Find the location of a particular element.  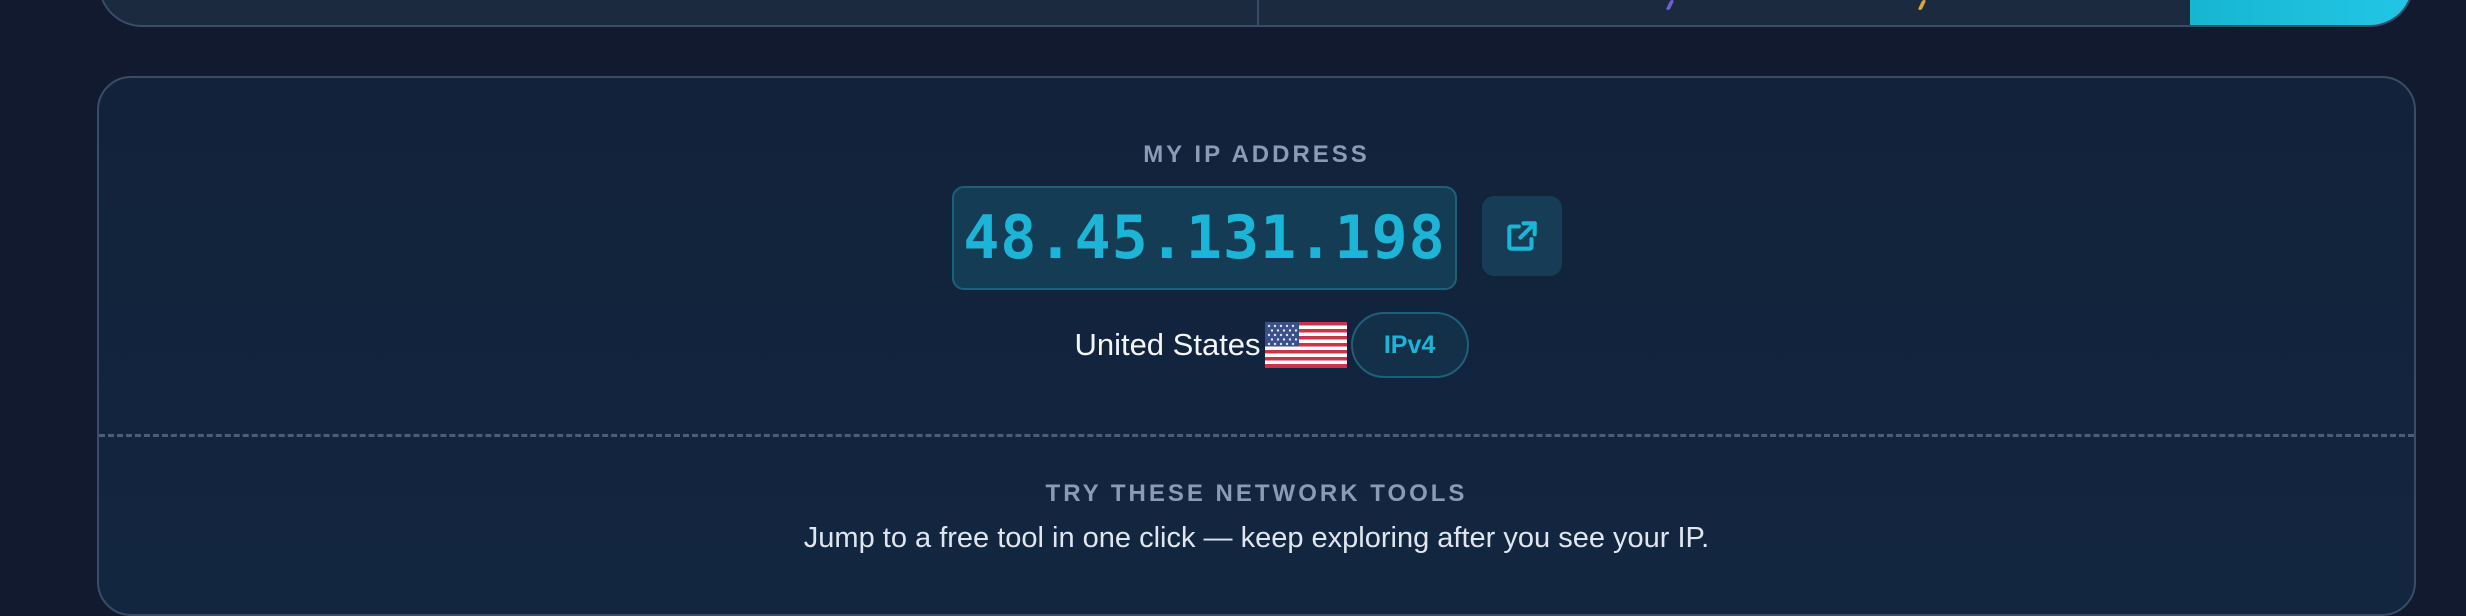

external-link-icon is located at coordinates (1522, 236).